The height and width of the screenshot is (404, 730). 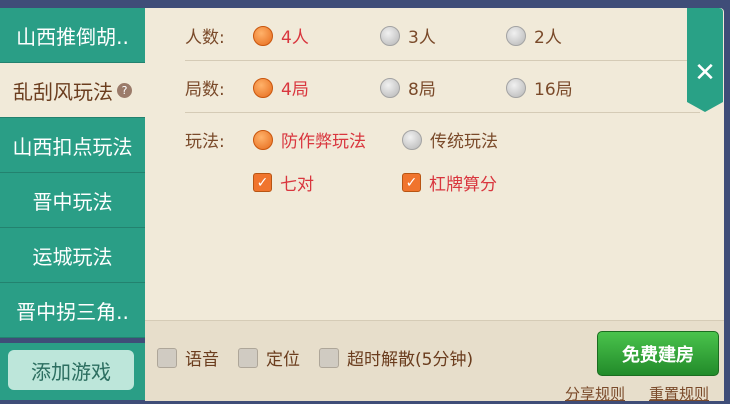 What do you see at coordinates (449, 182) in the screenshot?
I see `extra-gangpai-checkbox: ✓ 杠牌算分` at bounding box center [449, 182].